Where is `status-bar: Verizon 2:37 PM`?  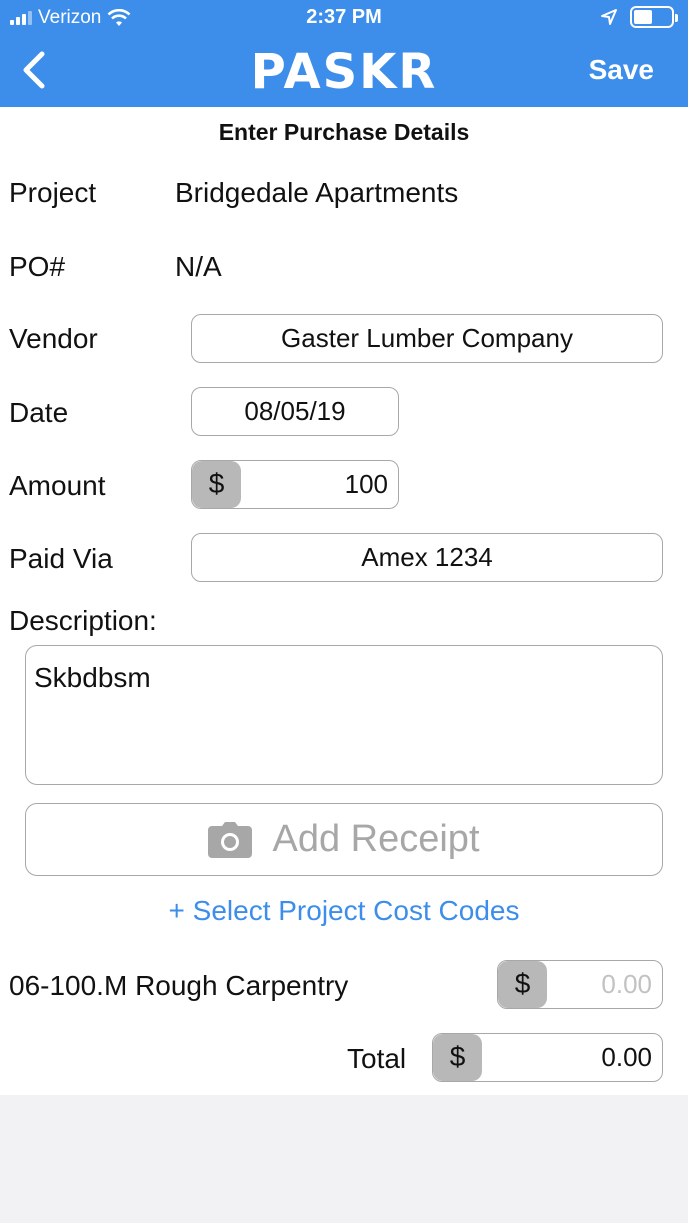
status-bar: Verizon 2:37 PM is located at coordinates (344, 18).